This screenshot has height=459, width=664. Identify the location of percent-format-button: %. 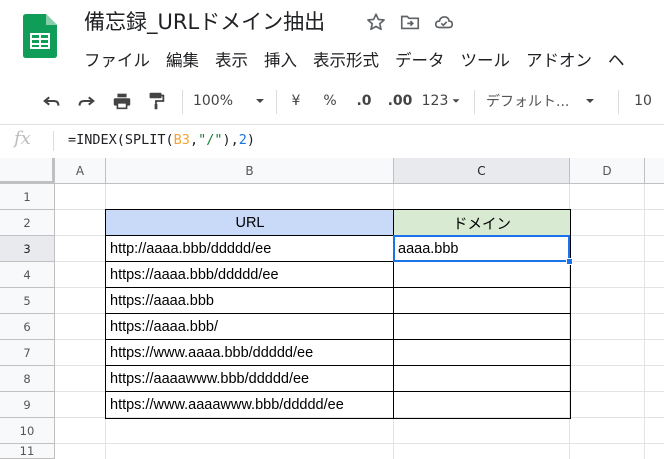
(330, 101).